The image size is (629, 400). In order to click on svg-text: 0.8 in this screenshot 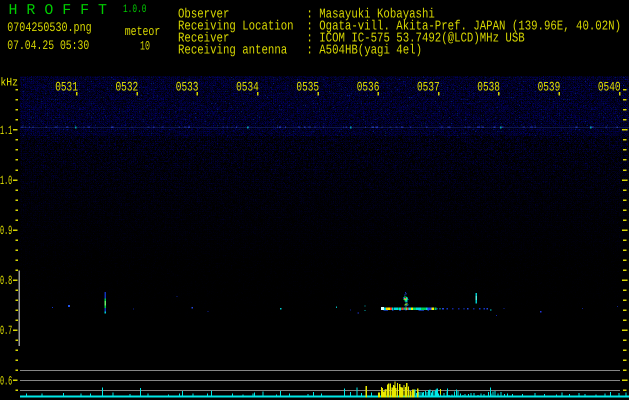, I will do `click(6, 281)`.